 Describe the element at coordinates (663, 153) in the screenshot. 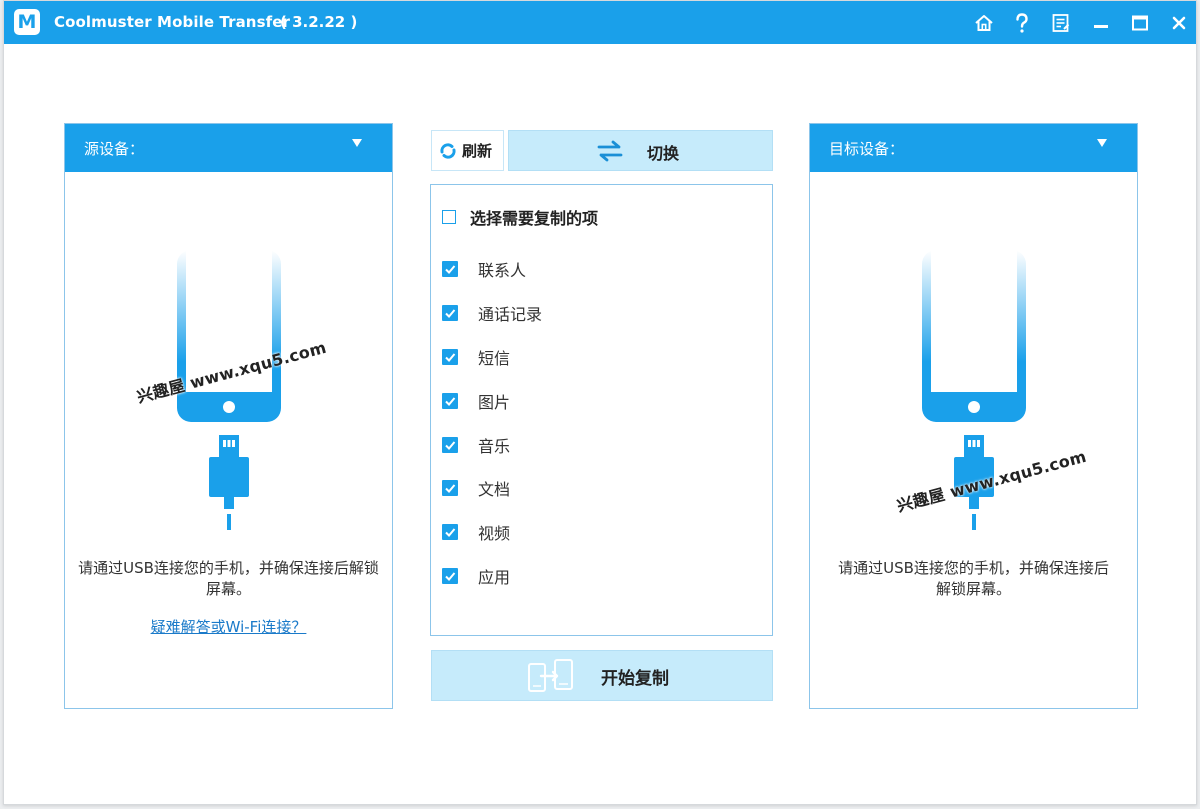

I see `switch-label: 切换` at that location.